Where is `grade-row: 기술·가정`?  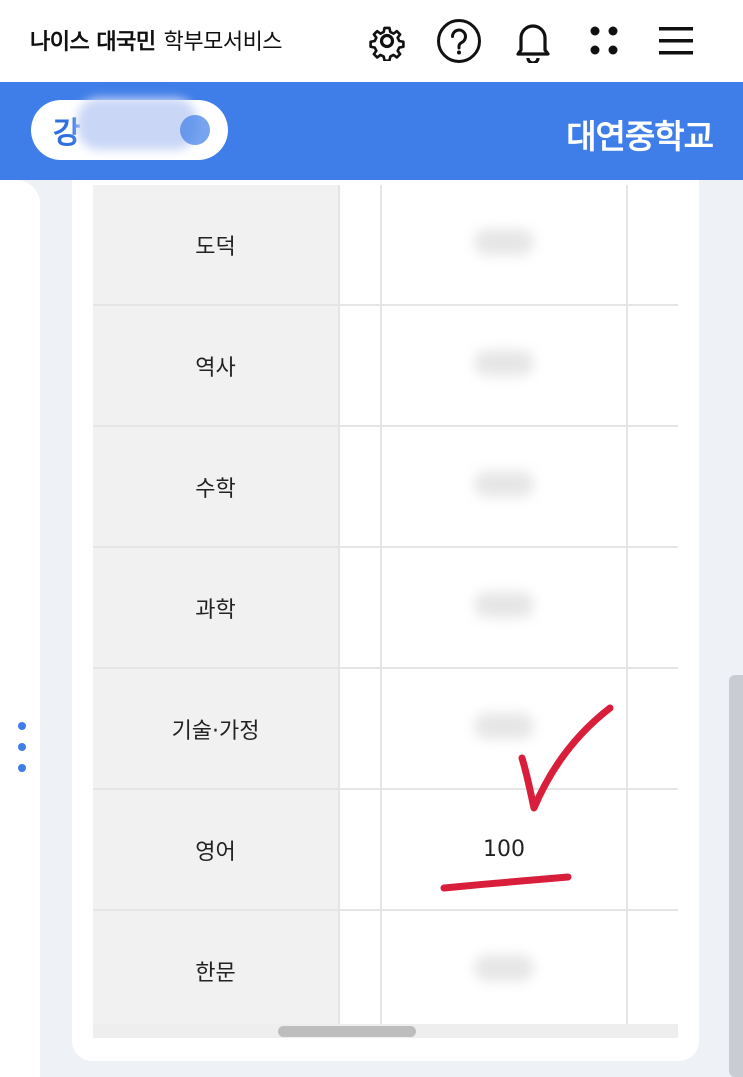
grade-row: 기술·가정 is located at coordinates (385, 729).